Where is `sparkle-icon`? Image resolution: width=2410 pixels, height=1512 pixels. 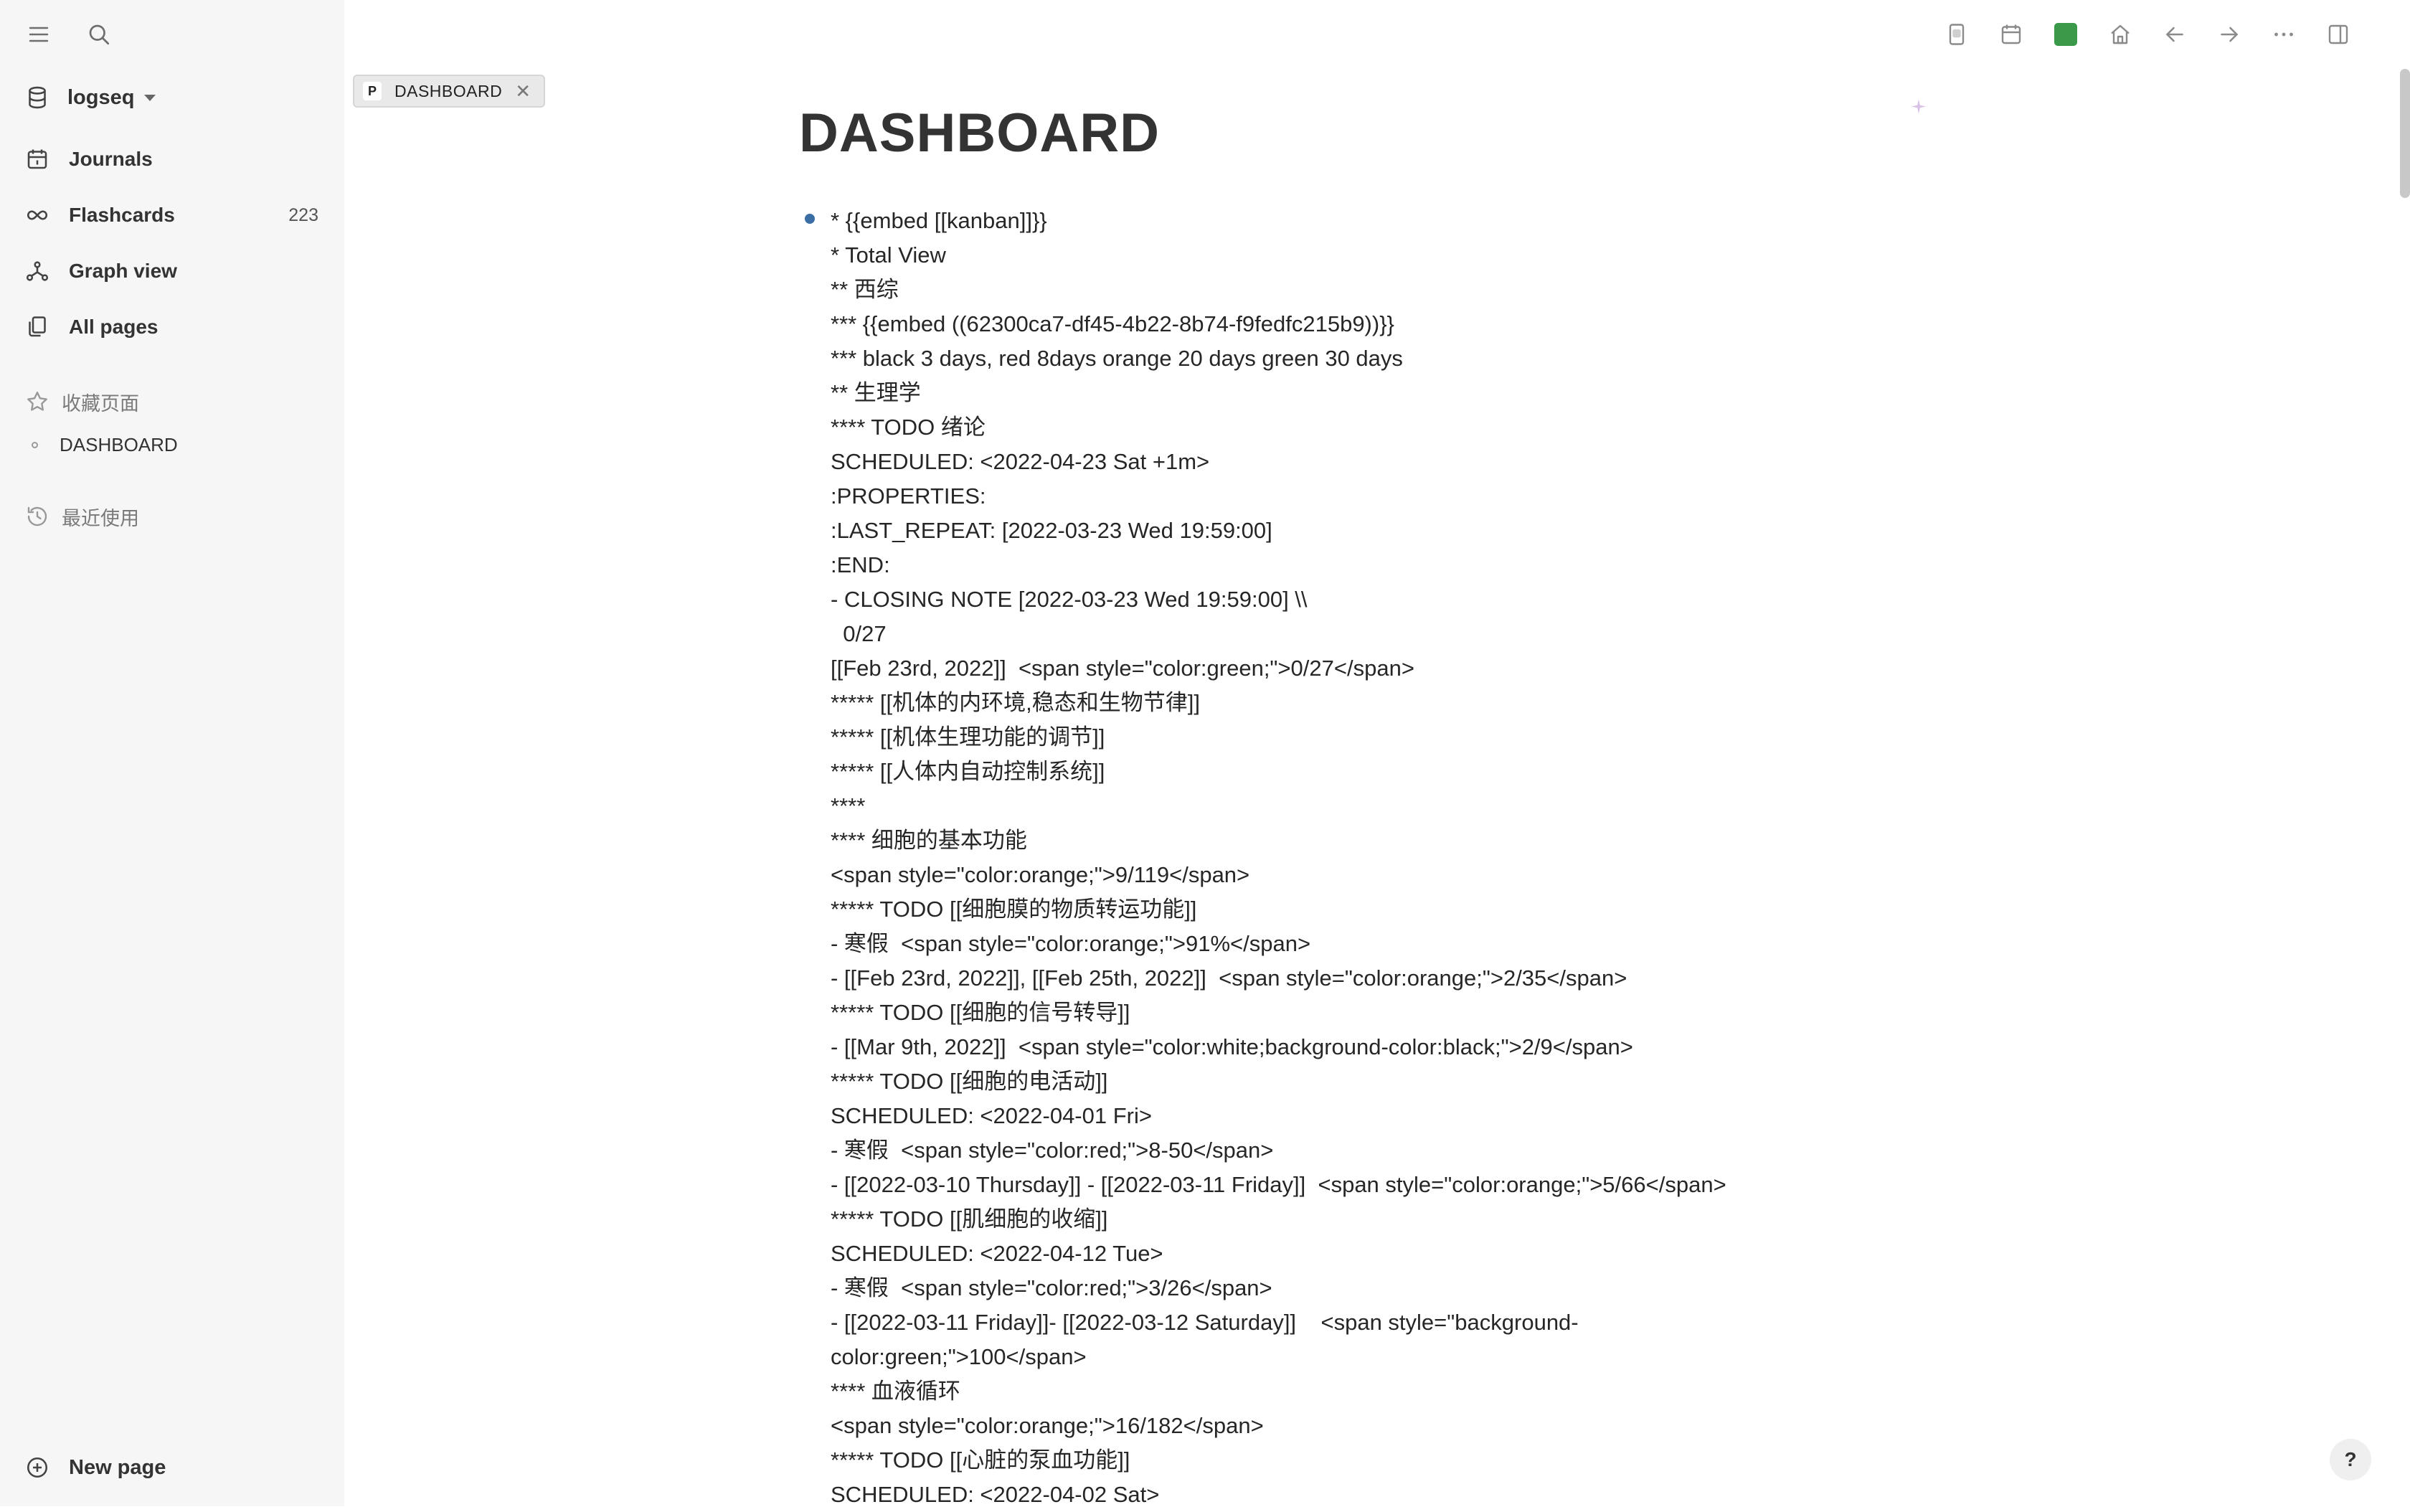
sparkle-icon is located at coordinates (1919, 106).